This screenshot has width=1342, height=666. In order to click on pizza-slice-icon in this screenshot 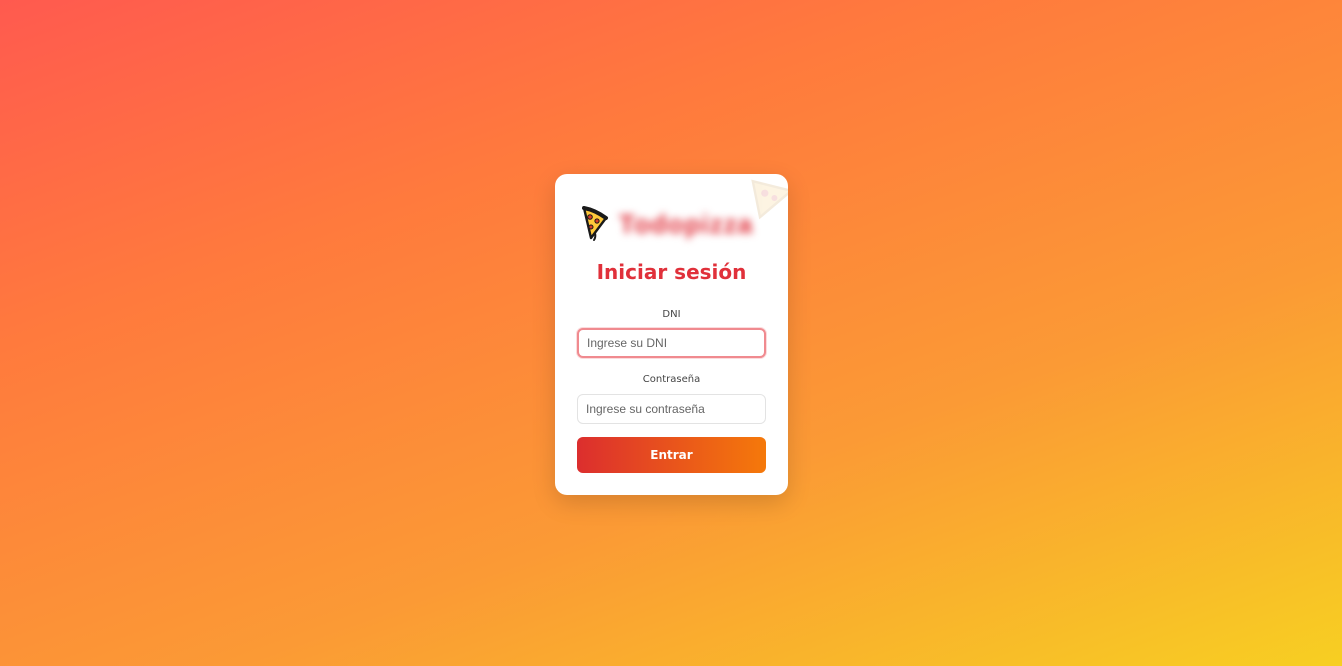, I will do `click(595, 223)`.